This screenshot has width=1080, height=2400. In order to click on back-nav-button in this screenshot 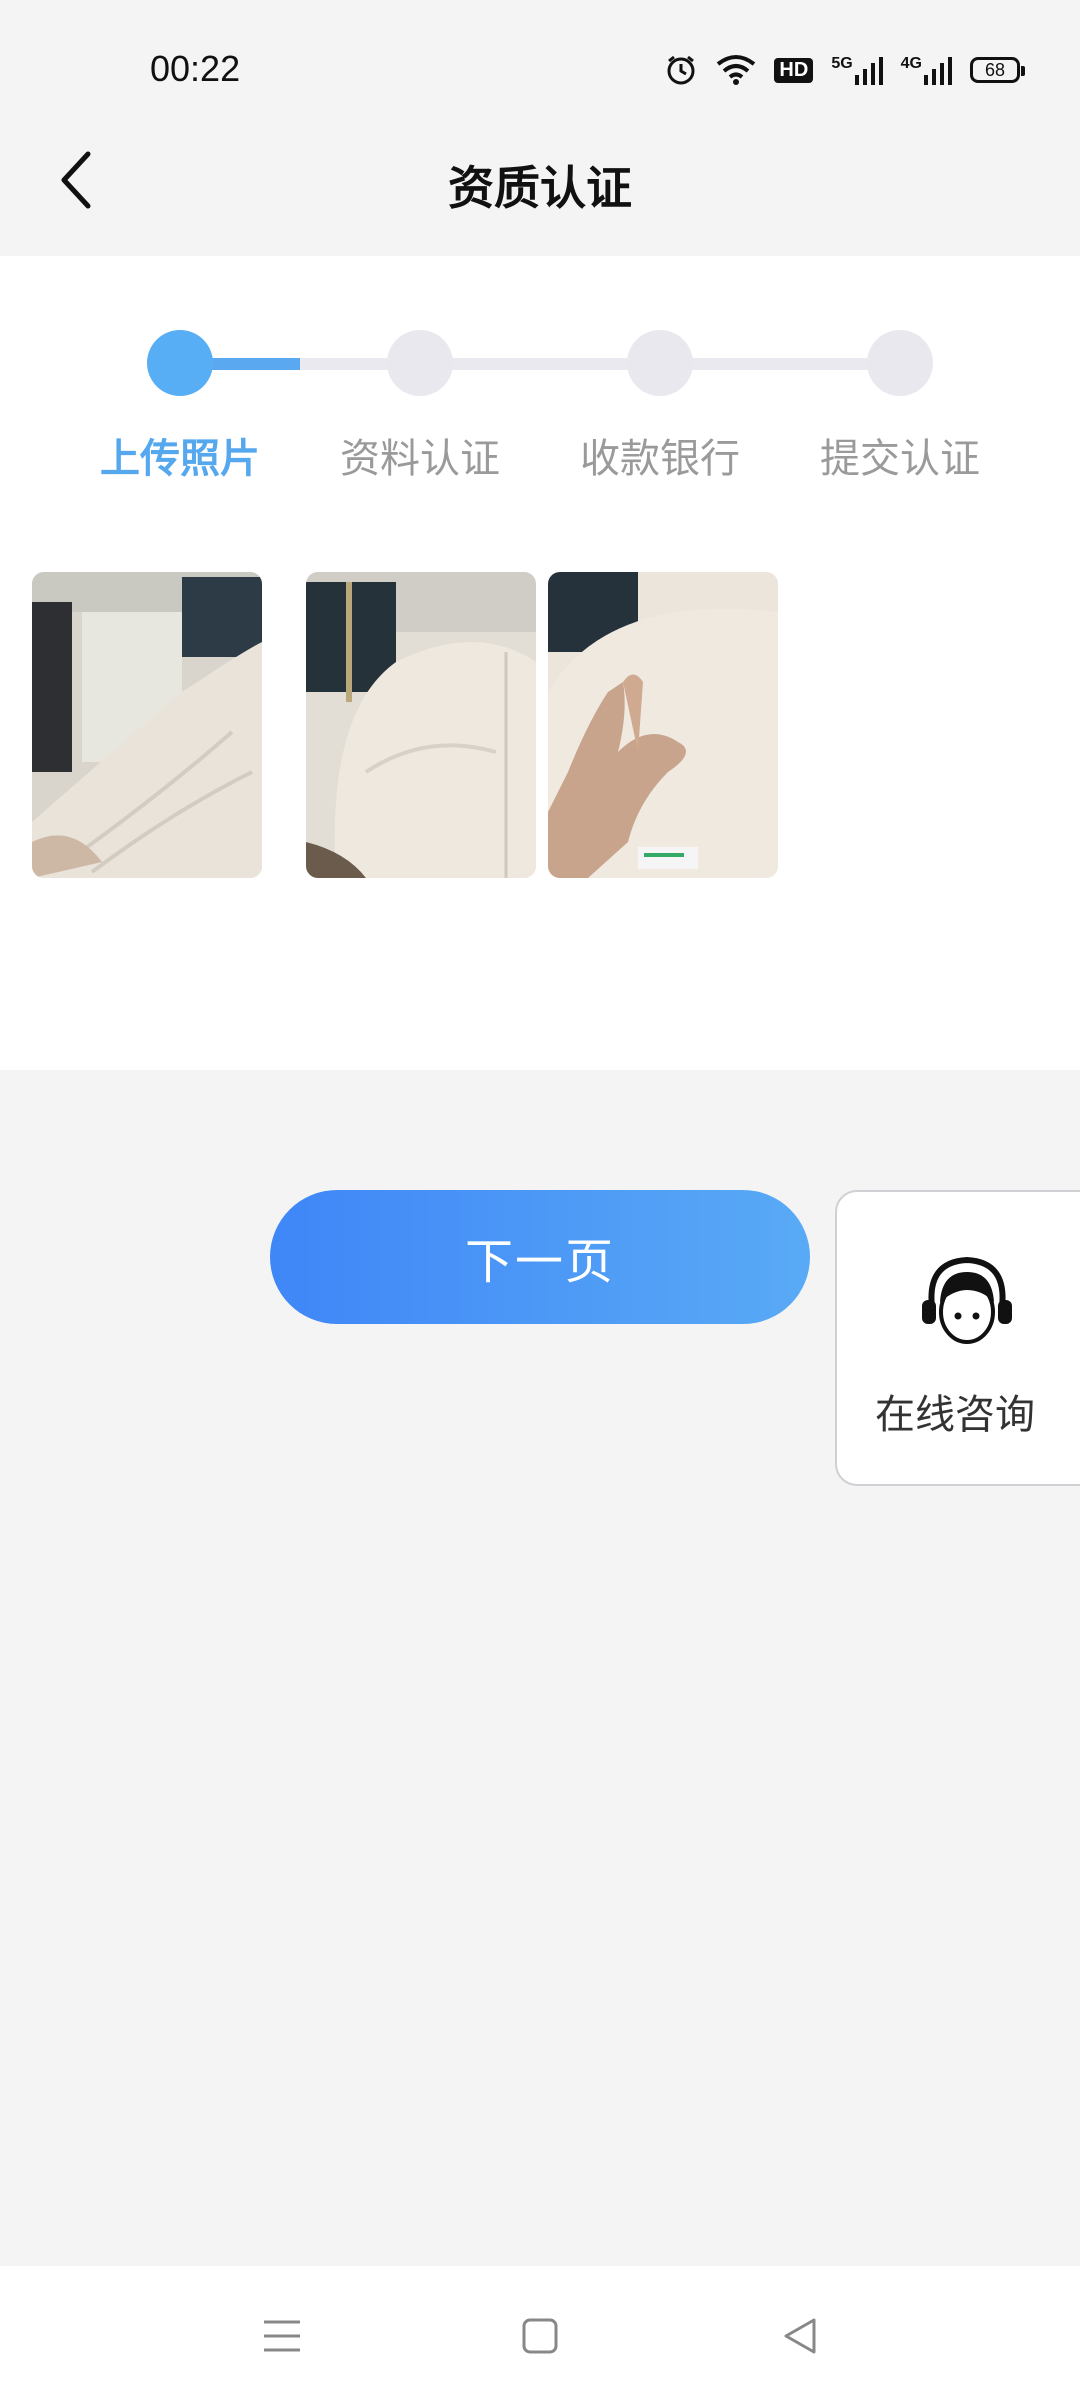, I will do `click(800, 2336)`.